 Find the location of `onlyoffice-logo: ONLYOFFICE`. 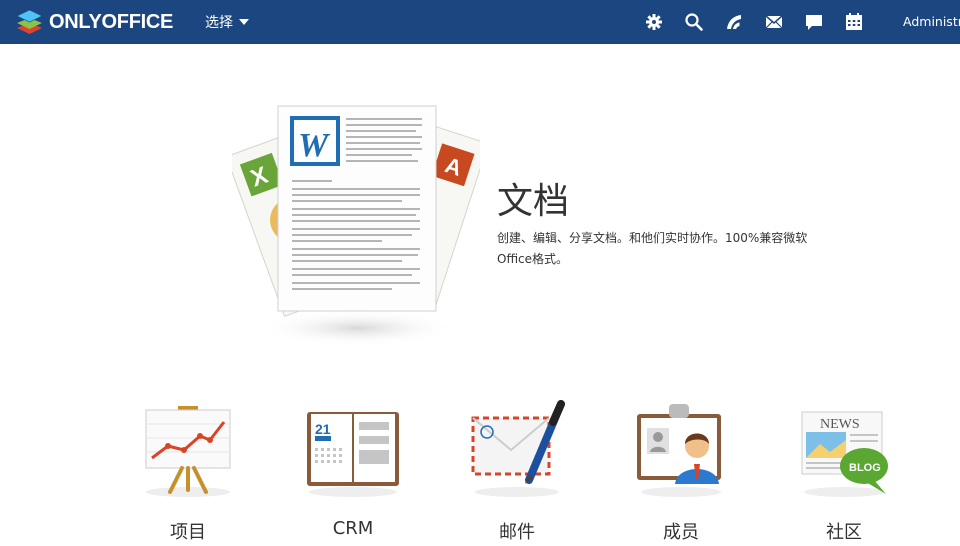

onlyoffice-logo: ONLYOFFICE is located at coordinates (94, 22).